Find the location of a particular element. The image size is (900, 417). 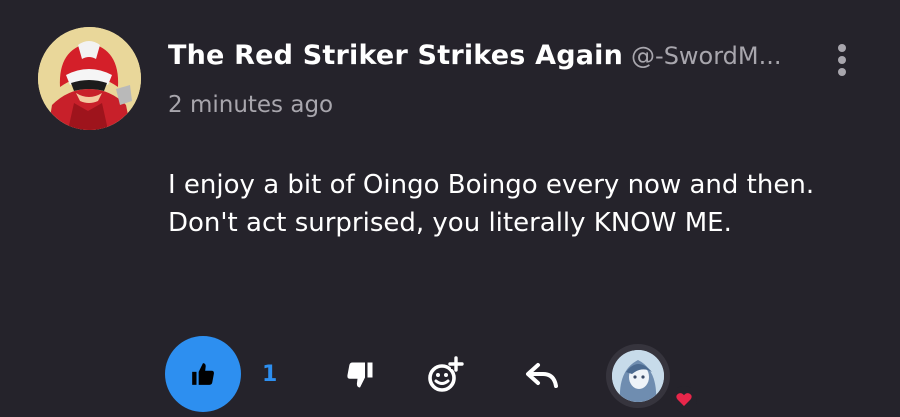

add-emoji-icon is located at coordinates (446, 374).